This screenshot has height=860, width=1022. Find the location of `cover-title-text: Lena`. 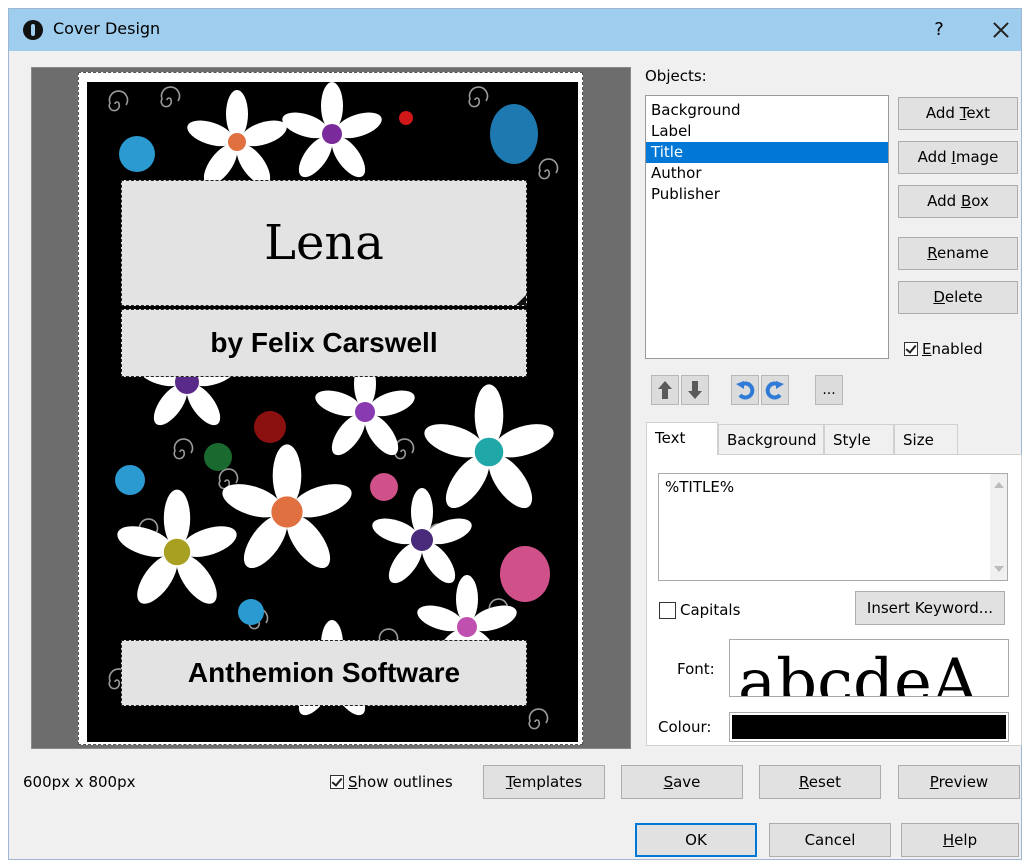

cover-title-text: Lena is located at coordinates (324, 243).